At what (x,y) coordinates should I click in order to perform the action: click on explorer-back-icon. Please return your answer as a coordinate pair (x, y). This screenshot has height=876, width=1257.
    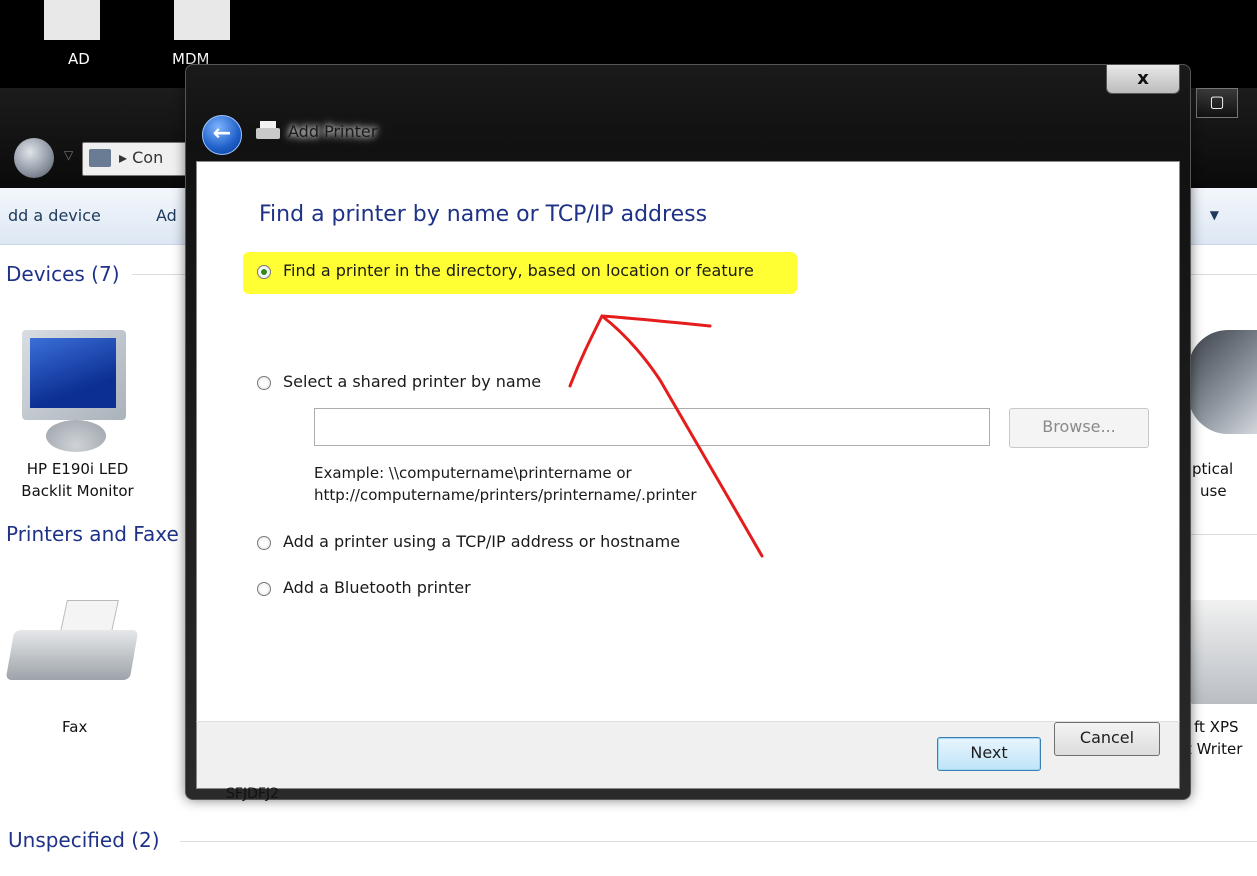
    Looking at the image, I should click on (34, 158).